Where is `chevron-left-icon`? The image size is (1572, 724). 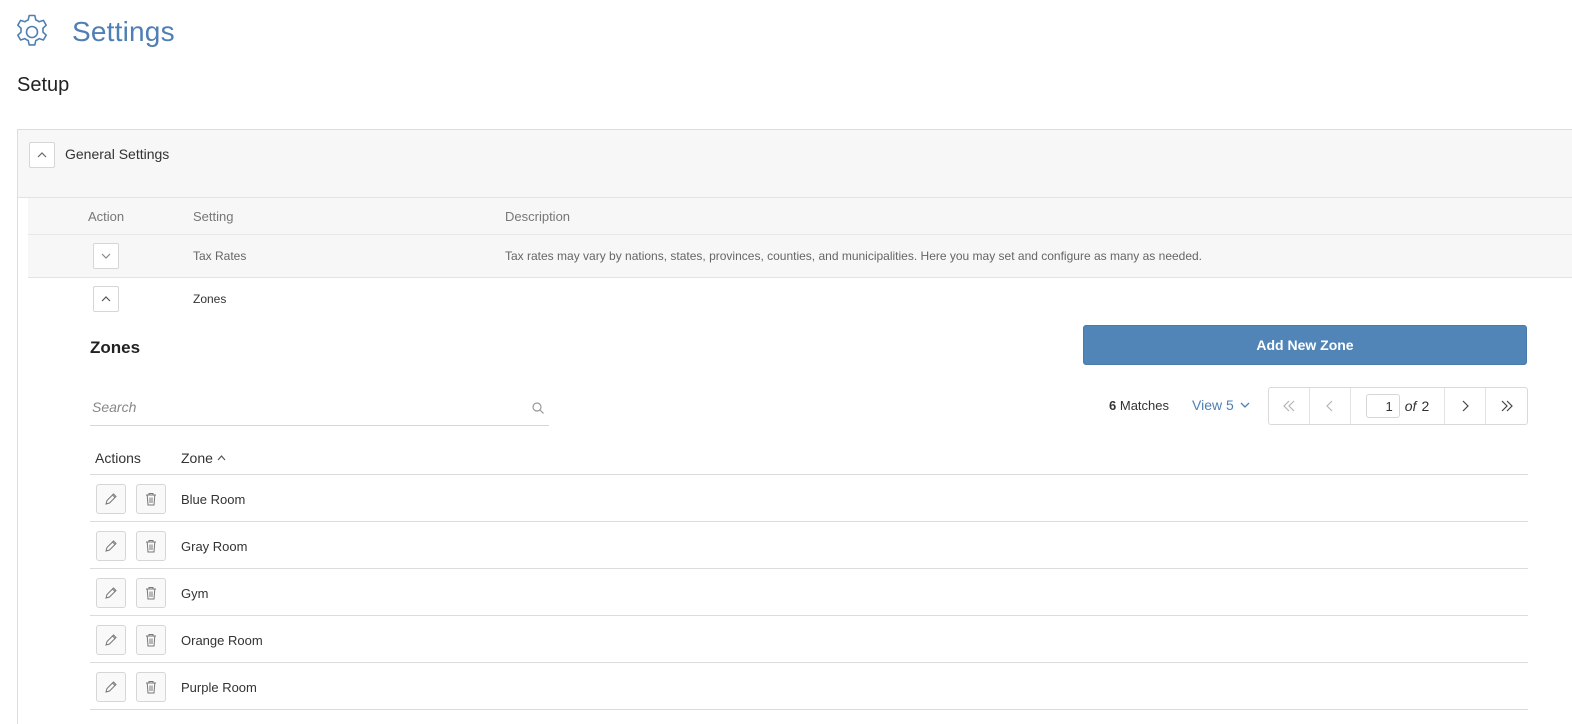
chevron-left-icon is located at coordinates (1329, 406).